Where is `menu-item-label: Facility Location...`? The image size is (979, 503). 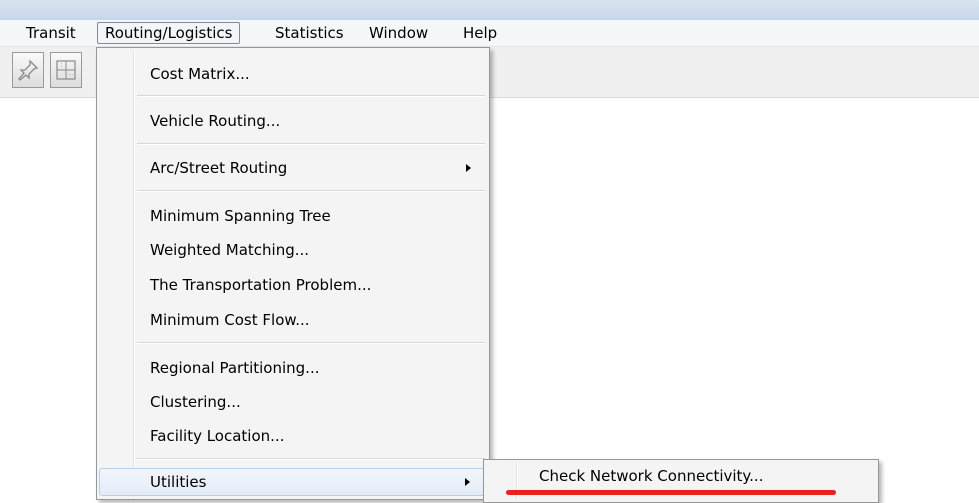
menu-item-label: Facility Location... is located at coordinates (217, 436).